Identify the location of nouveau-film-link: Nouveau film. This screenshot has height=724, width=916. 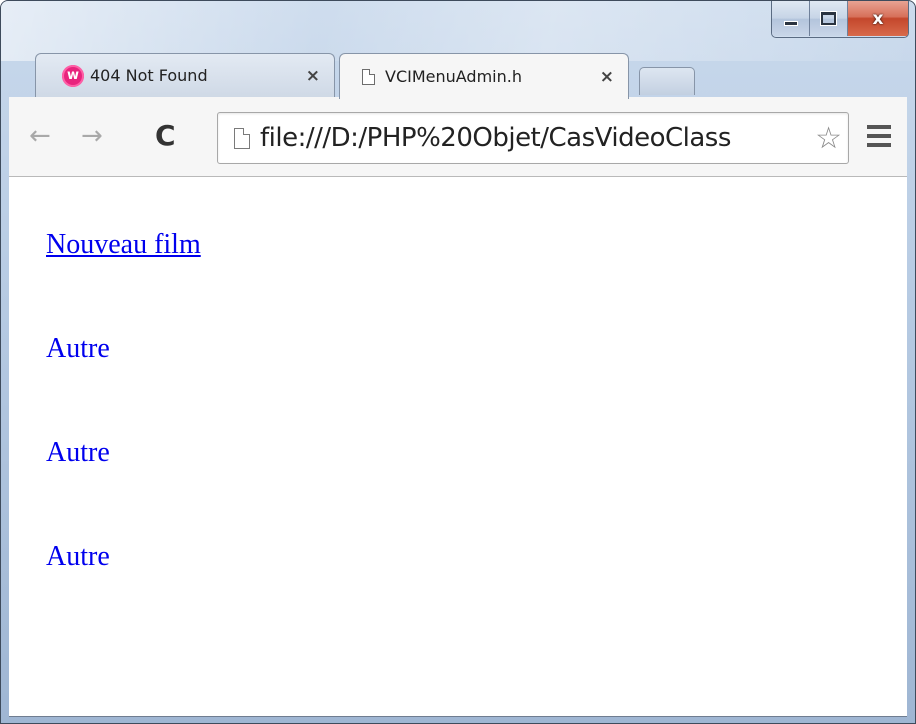
(123, 245).